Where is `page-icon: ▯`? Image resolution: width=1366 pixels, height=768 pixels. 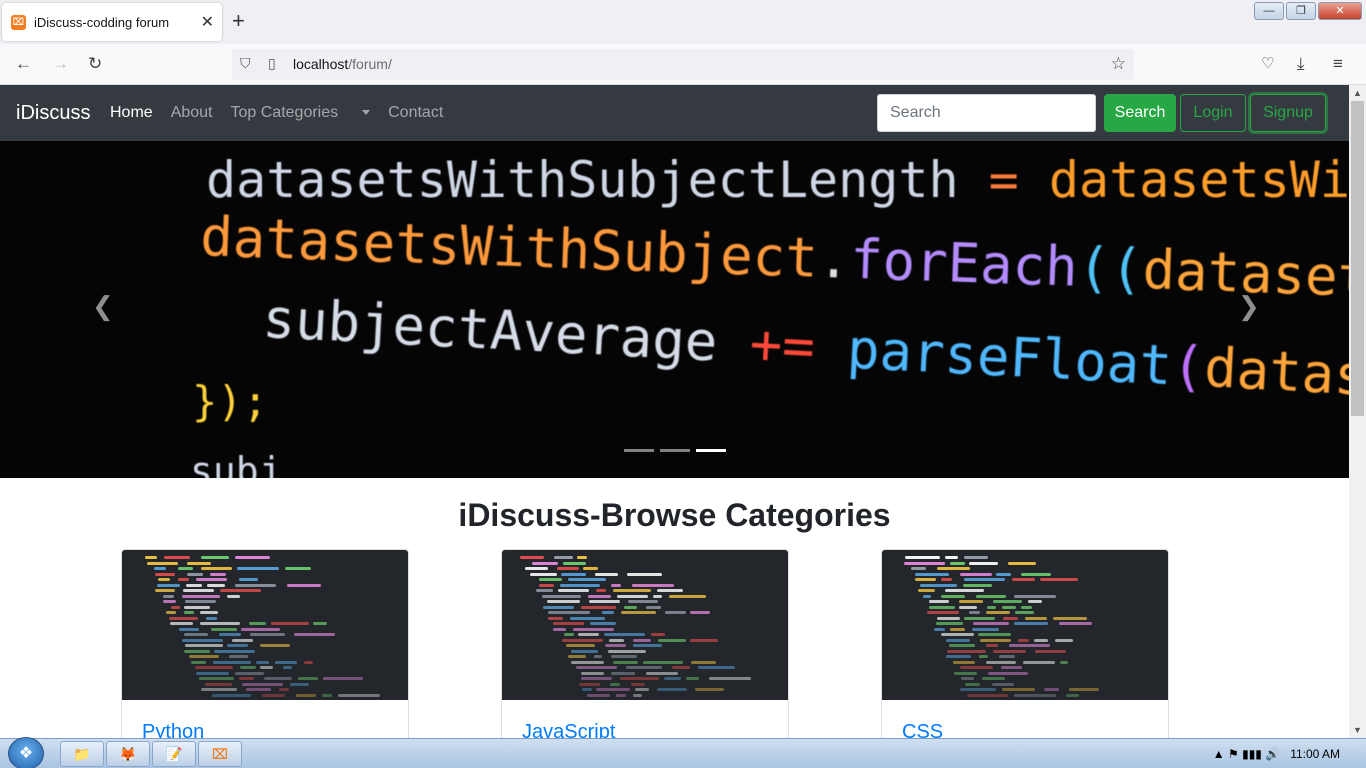 page-icon: ▯ is located at coordinates (272, 63).